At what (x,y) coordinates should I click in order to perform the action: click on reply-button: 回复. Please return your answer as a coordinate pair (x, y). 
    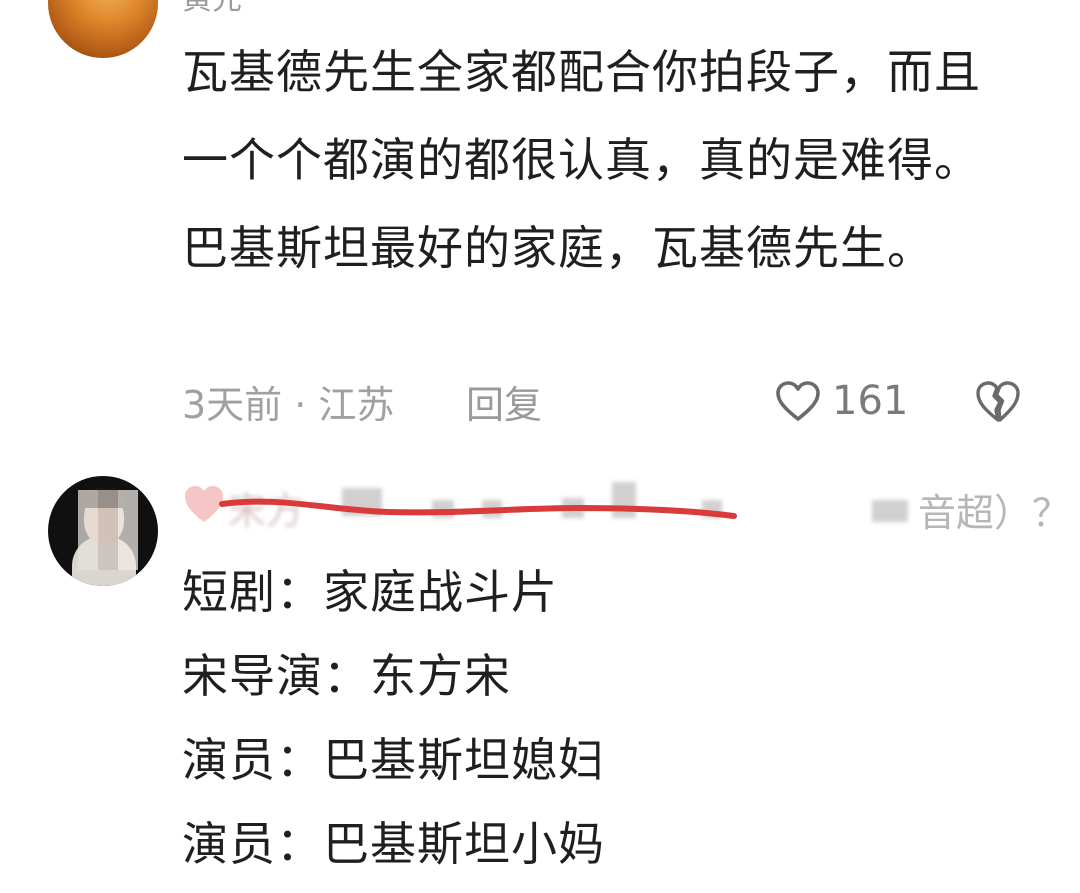
    Looking at the image, I should click on (504, 401).